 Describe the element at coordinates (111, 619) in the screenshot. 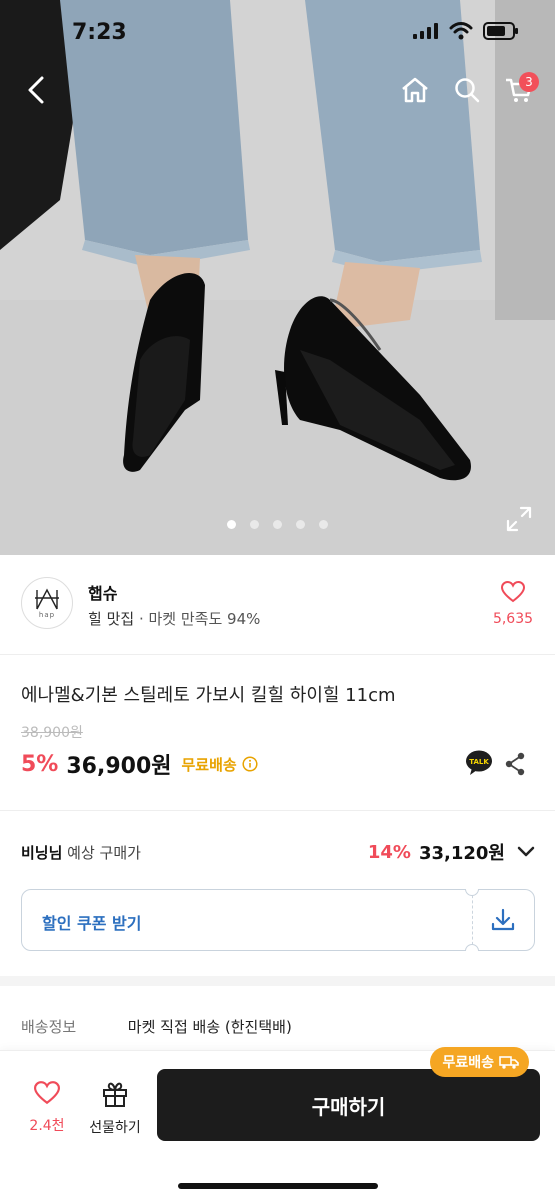

I see `seller-category: 힐 맛집` at that location.